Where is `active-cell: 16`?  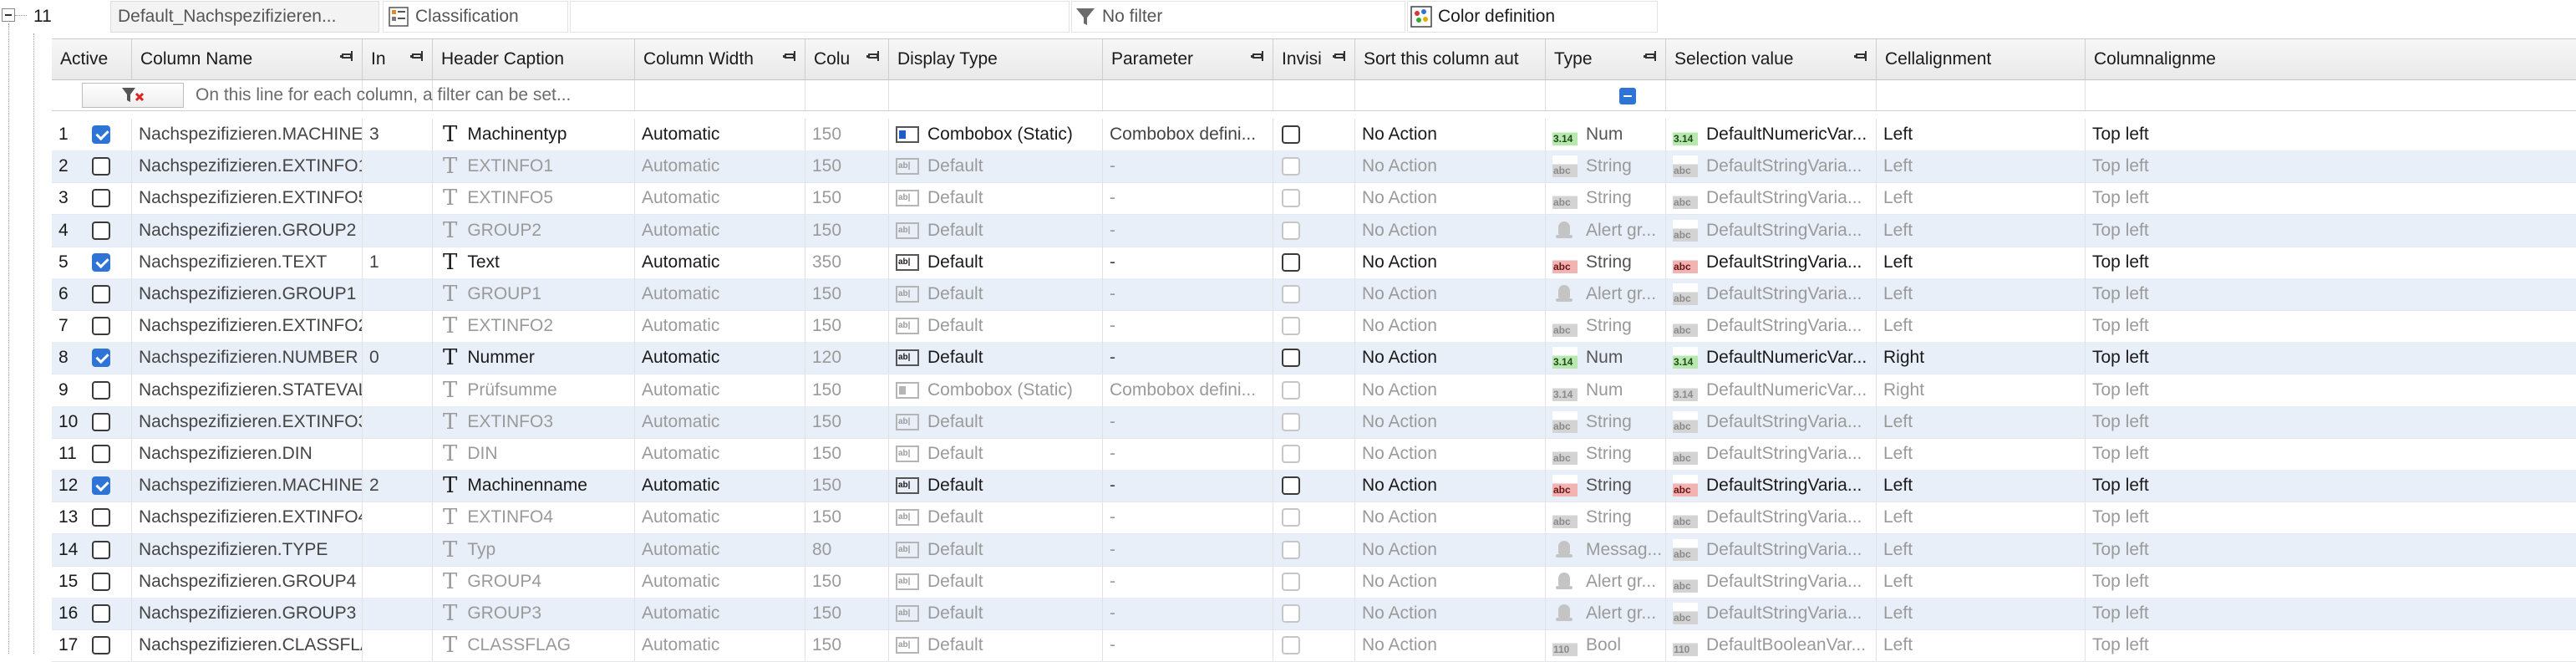 active-cell: 16 is located at coordinates (92, 613).